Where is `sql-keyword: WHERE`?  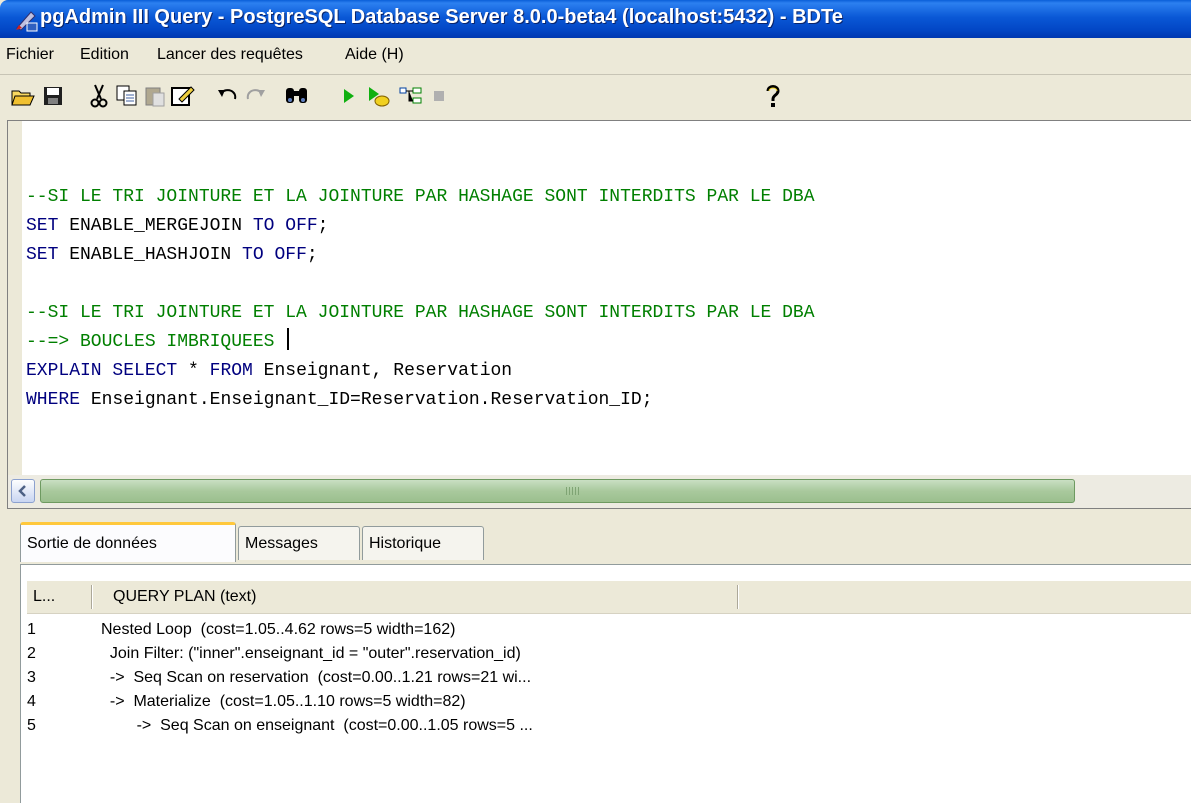 sql-keyword: WHERE is located at coordinates (53, 400).